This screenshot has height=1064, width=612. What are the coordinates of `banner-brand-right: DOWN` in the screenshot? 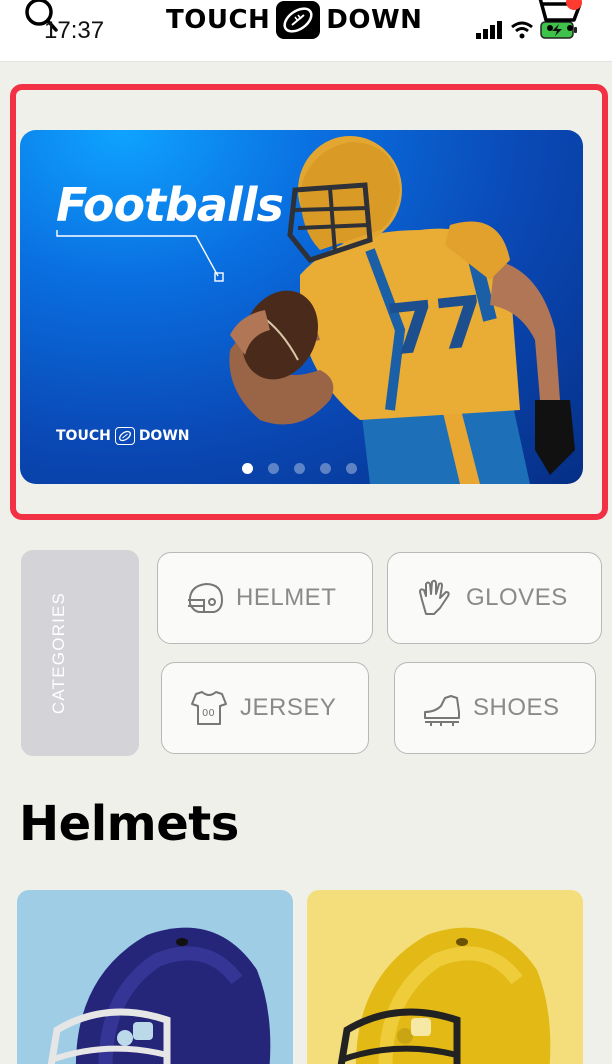 It's located at (164, 436).